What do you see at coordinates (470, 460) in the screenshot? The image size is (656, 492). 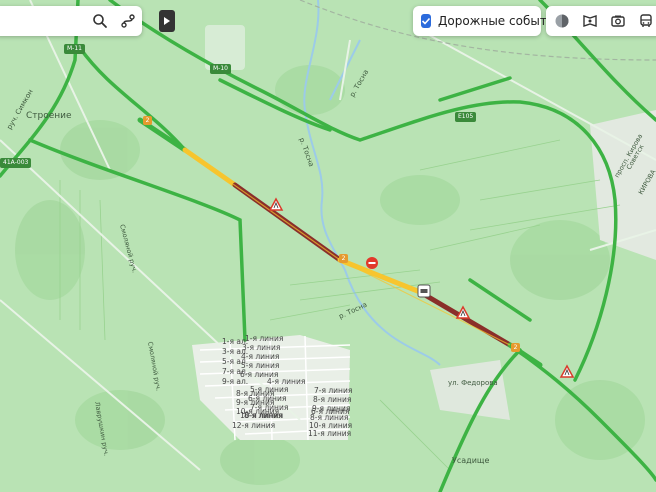 I see `label-usadishche: Усадище` at bounding box center [470, 460].